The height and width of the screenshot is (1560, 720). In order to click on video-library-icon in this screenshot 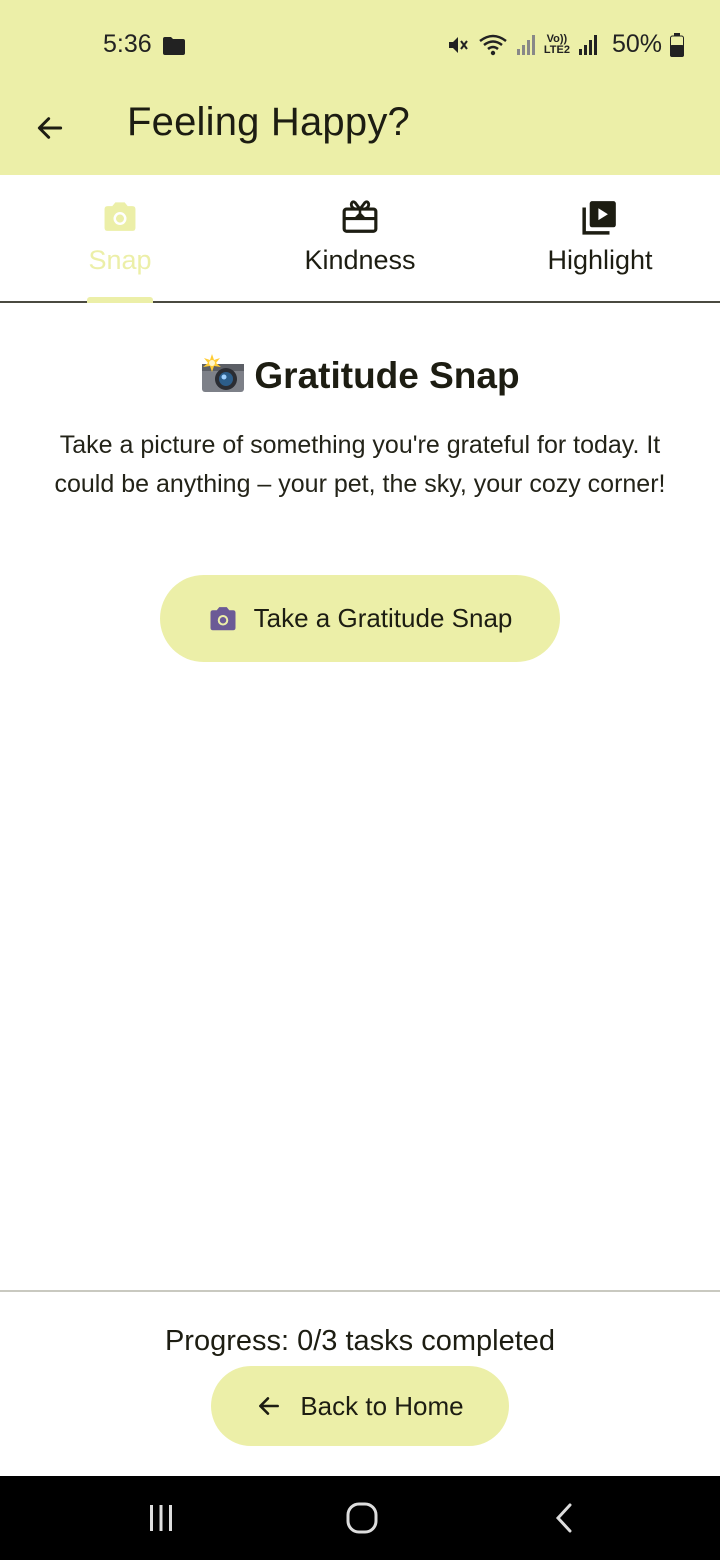, I will do `click(599, 218)`.